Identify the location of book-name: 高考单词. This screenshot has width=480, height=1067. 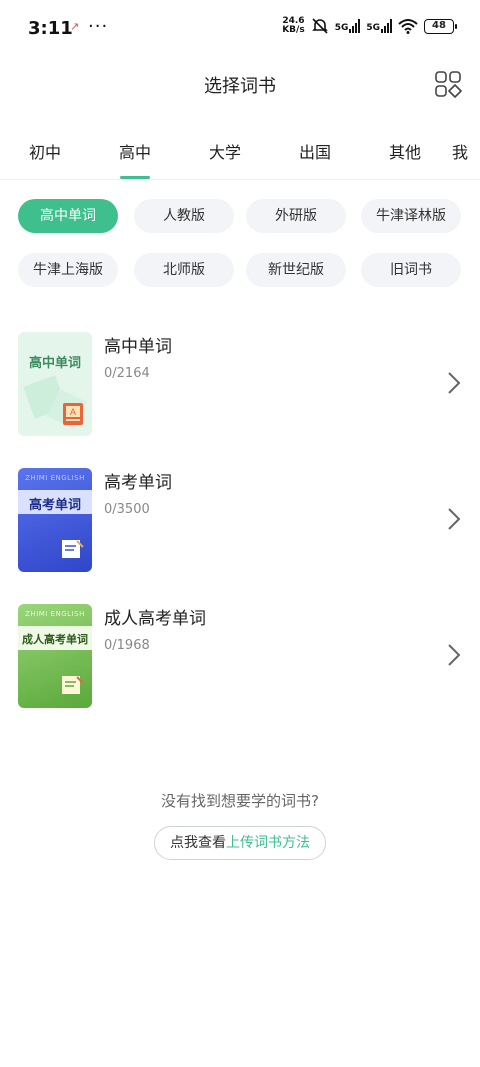
(138, 483).